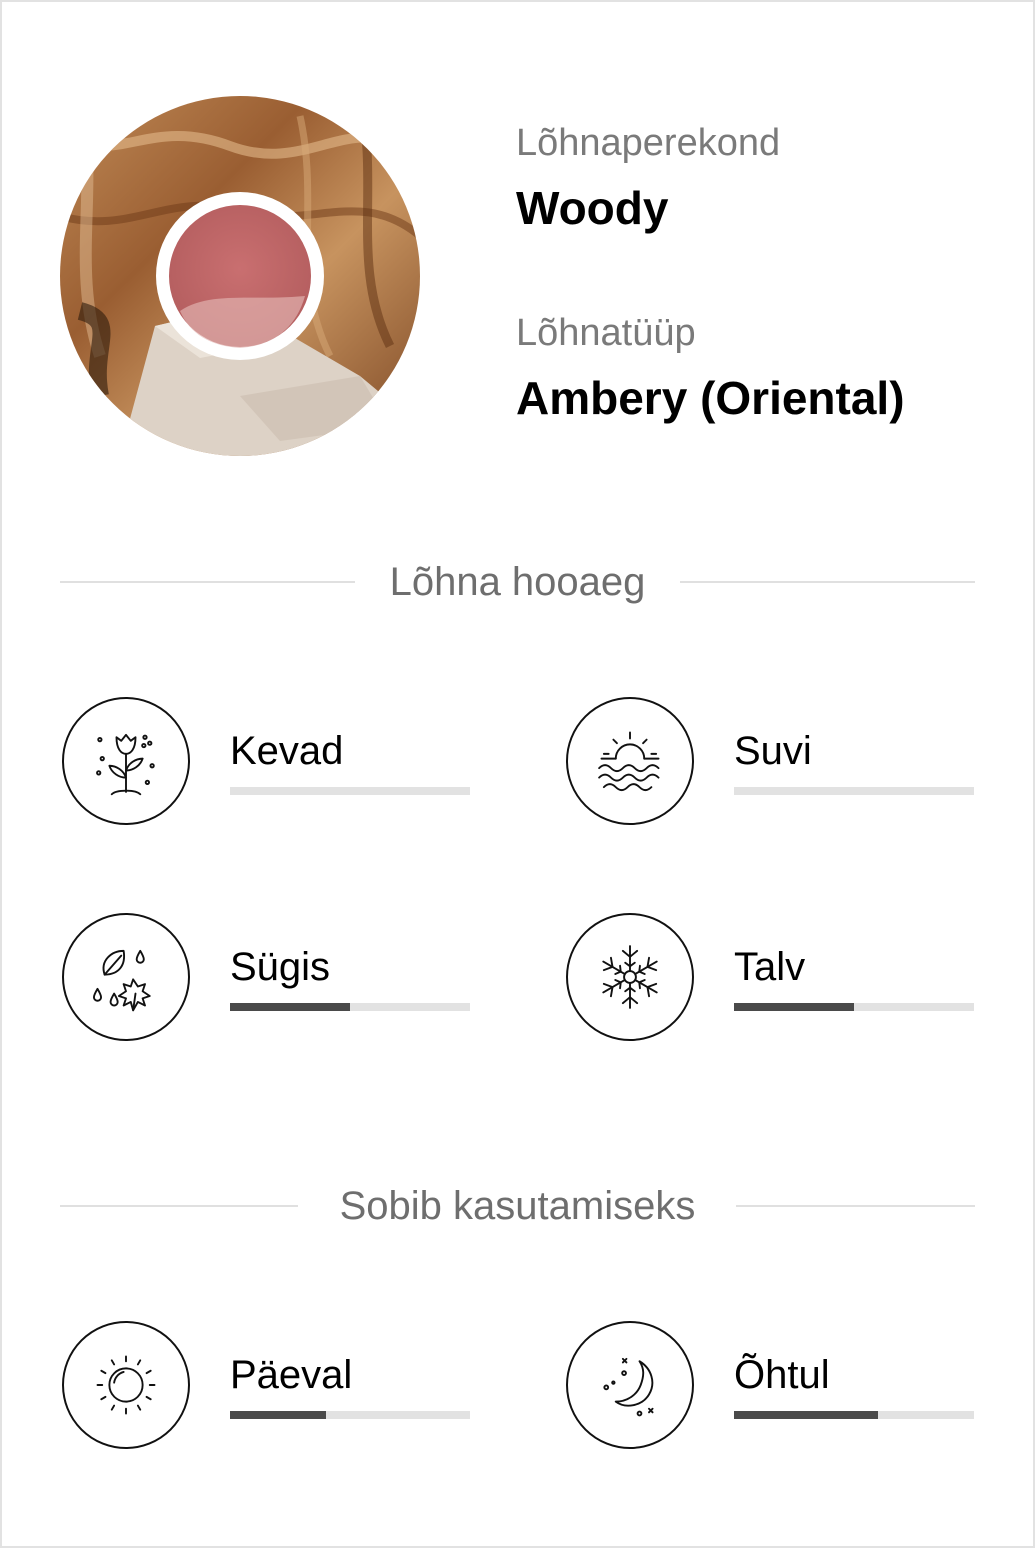 This screenshot has width=1035, height=1548. I want to click on season-item-winter: Talv, so click(776, 979).